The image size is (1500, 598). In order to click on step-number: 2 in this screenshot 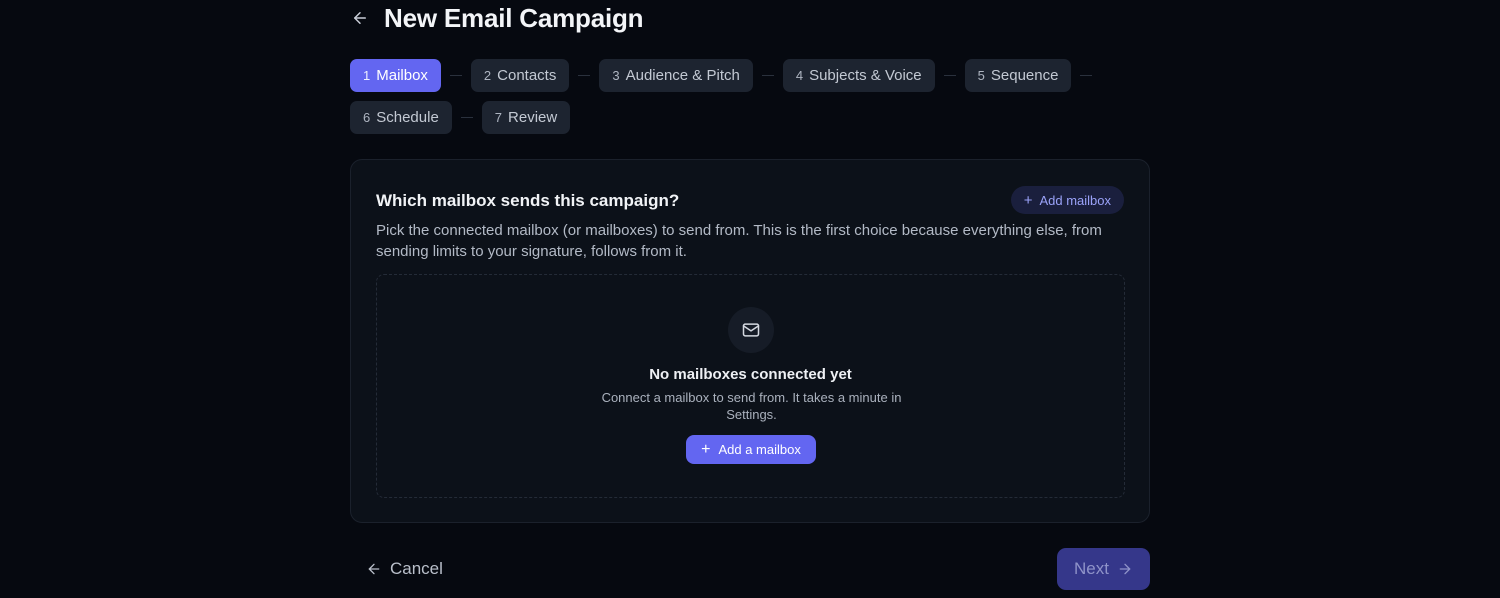, I will do `click(487, 75)`.